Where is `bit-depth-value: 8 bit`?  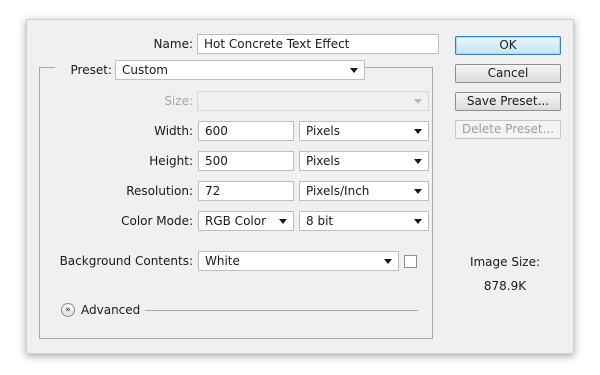
bit-depth-value: 8 bit is located at coordinates (320, 221).